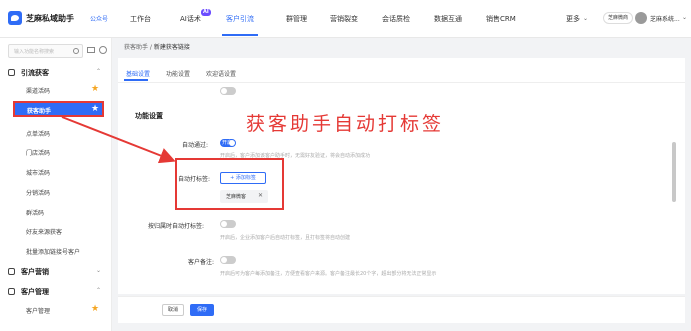 This screenshot has width=691, height=331. What do you see at coordinates (176, 226) in the screenshot?
I see `interaction-tag-label: 按归属时自动打标签:` at bounding box center [176, 226].